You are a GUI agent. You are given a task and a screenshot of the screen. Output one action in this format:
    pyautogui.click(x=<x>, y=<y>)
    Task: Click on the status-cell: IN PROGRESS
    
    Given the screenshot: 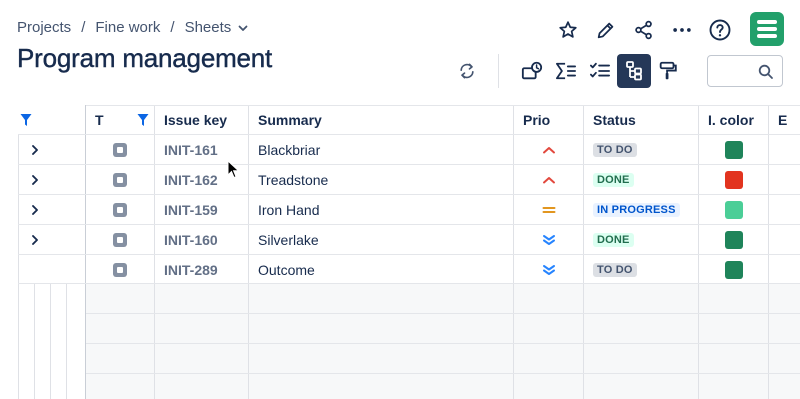 What is the action you would take?
    pyautogui.click(x=636, y=210)
    